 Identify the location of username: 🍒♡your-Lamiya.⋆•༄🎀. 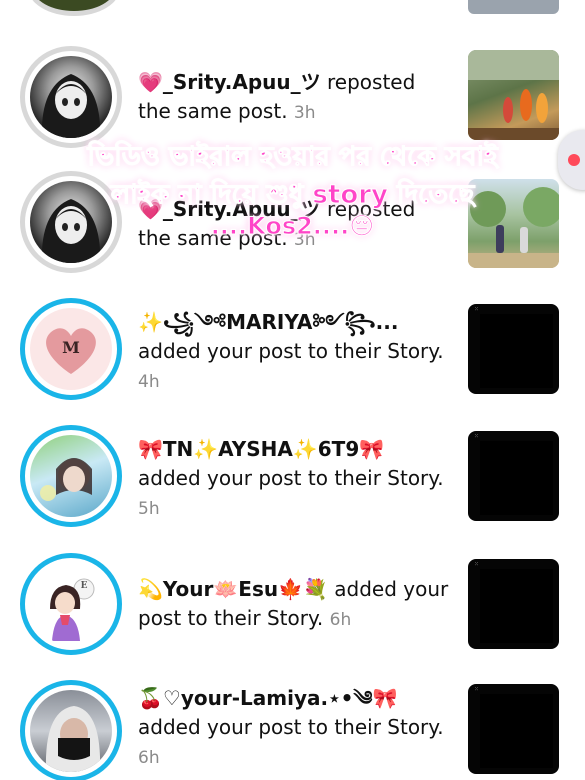
(267, 698).